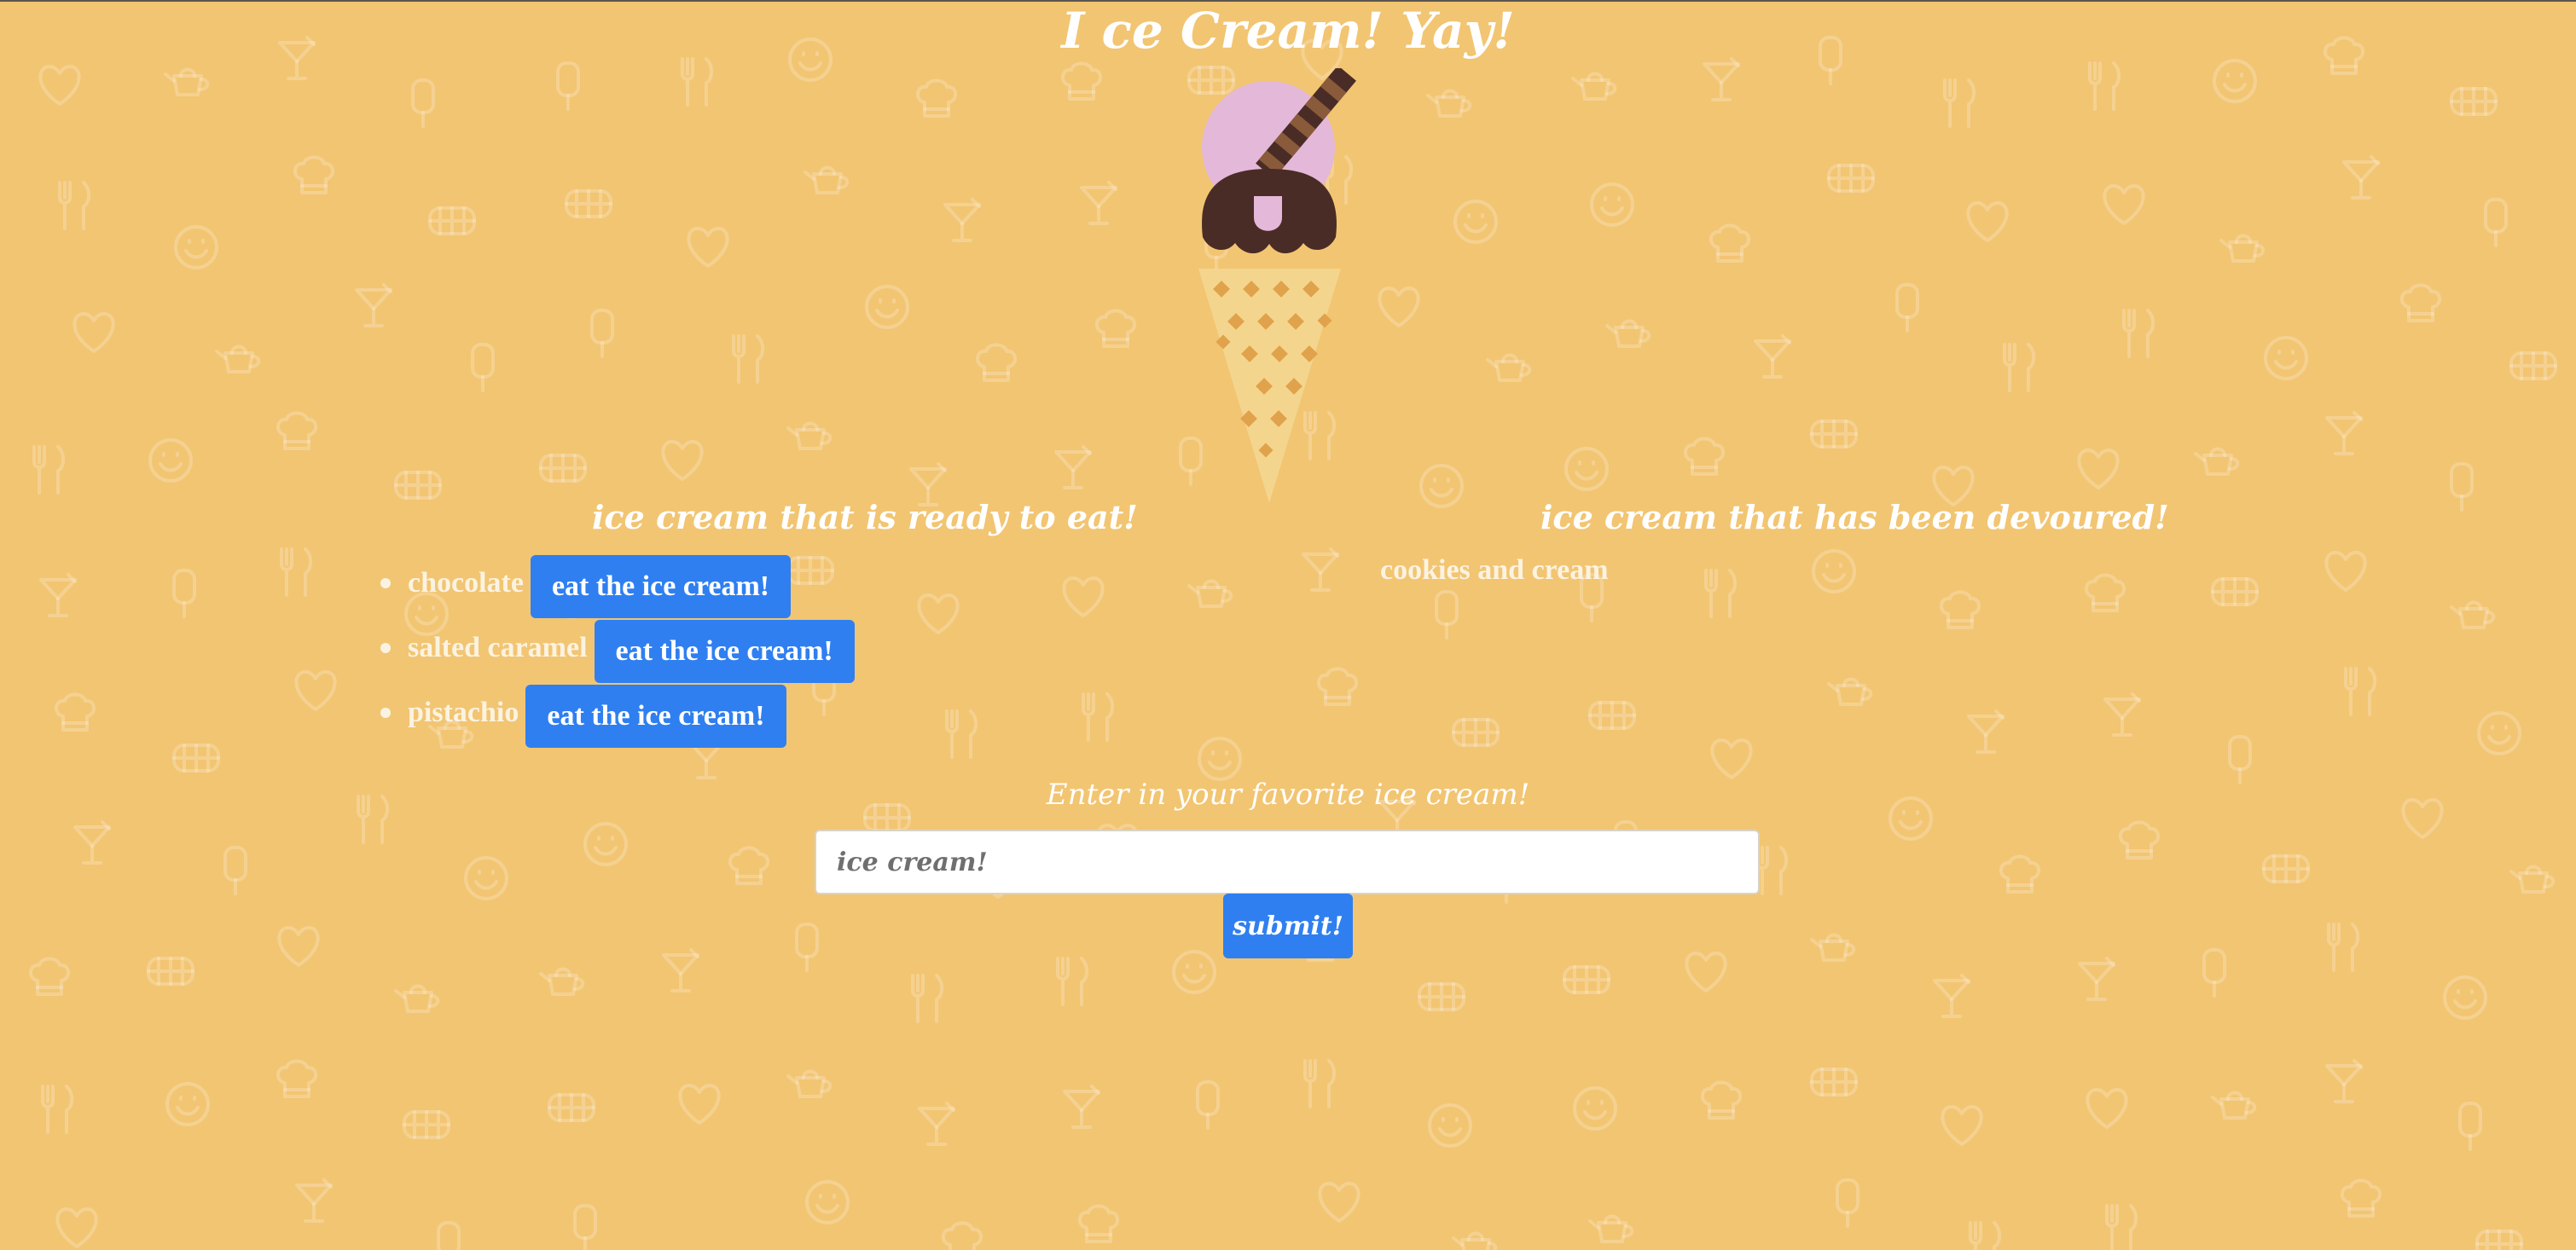 This screenshot has width=2576, height=1250. I want to click on ready-to-eat-heading: ice cream that is ready to eat!, so click(865, 517).